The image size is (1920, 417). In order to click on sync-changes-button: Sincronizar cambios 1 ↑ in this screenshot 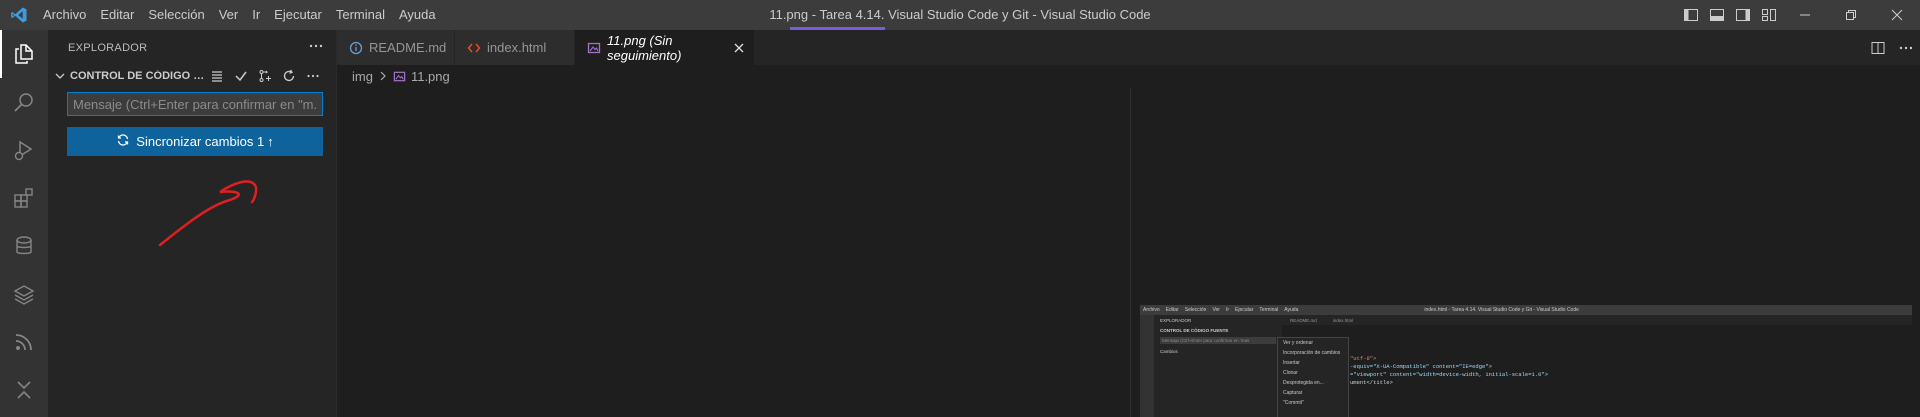, I will do `click(195, 141)`.